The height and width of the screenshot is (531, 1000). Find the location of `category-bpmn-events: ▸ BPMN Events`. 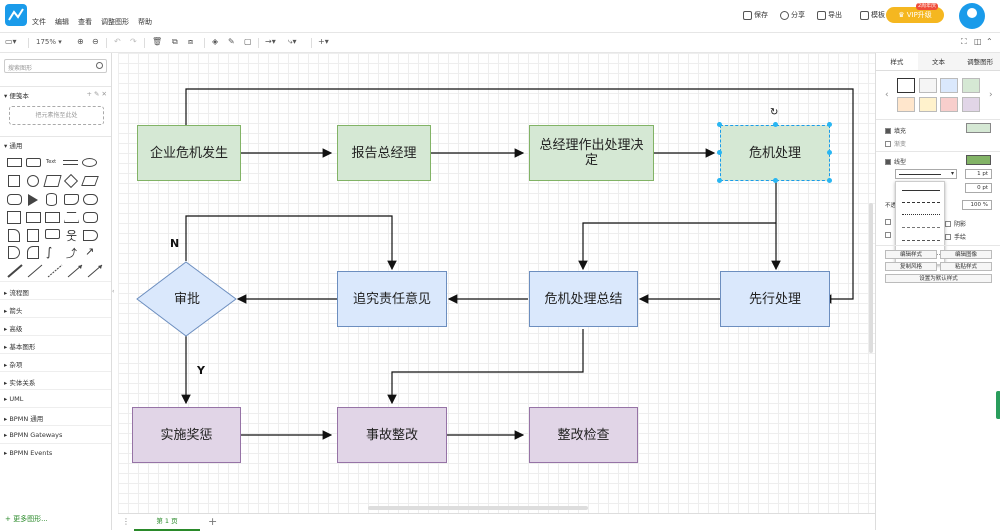

category-bpmn-events: ▸ BPMN Events is located at coordinates (55, 452).